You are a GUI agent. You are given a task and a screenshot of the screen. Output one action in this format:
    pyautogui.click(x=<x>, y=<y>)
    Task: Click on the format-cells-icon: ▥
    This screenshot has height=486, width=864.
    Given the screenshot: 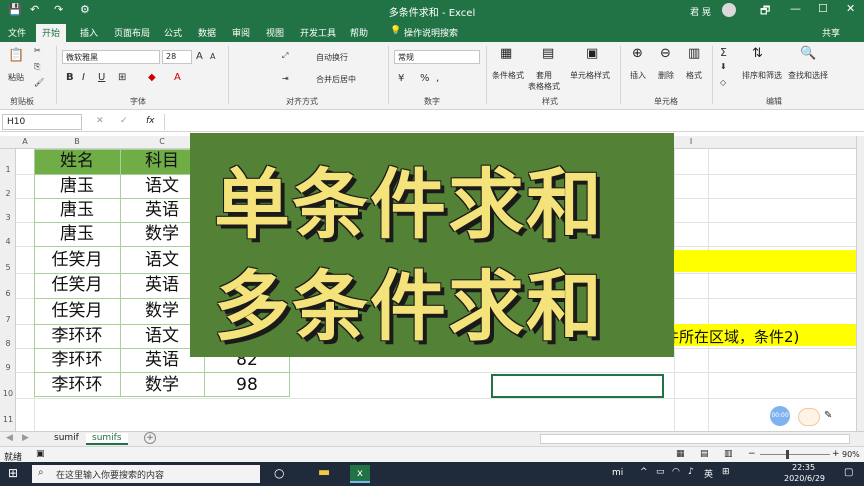 What is the action you would take?
    pyautogui.click(x=694, y=53)
    